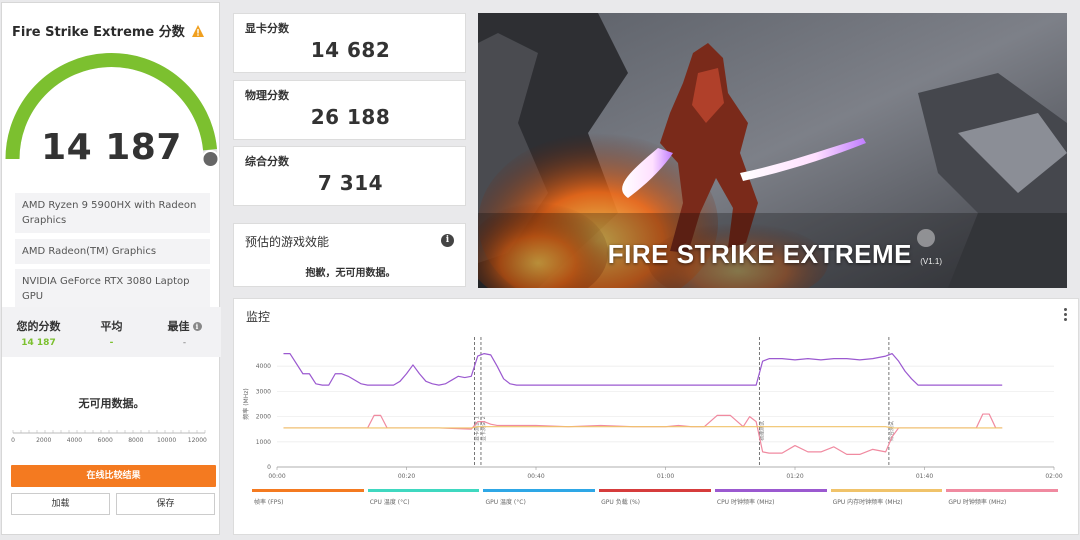 The image size is (1080, 540). I want to click on x-tick-label: 01:20, so click(794, 476).